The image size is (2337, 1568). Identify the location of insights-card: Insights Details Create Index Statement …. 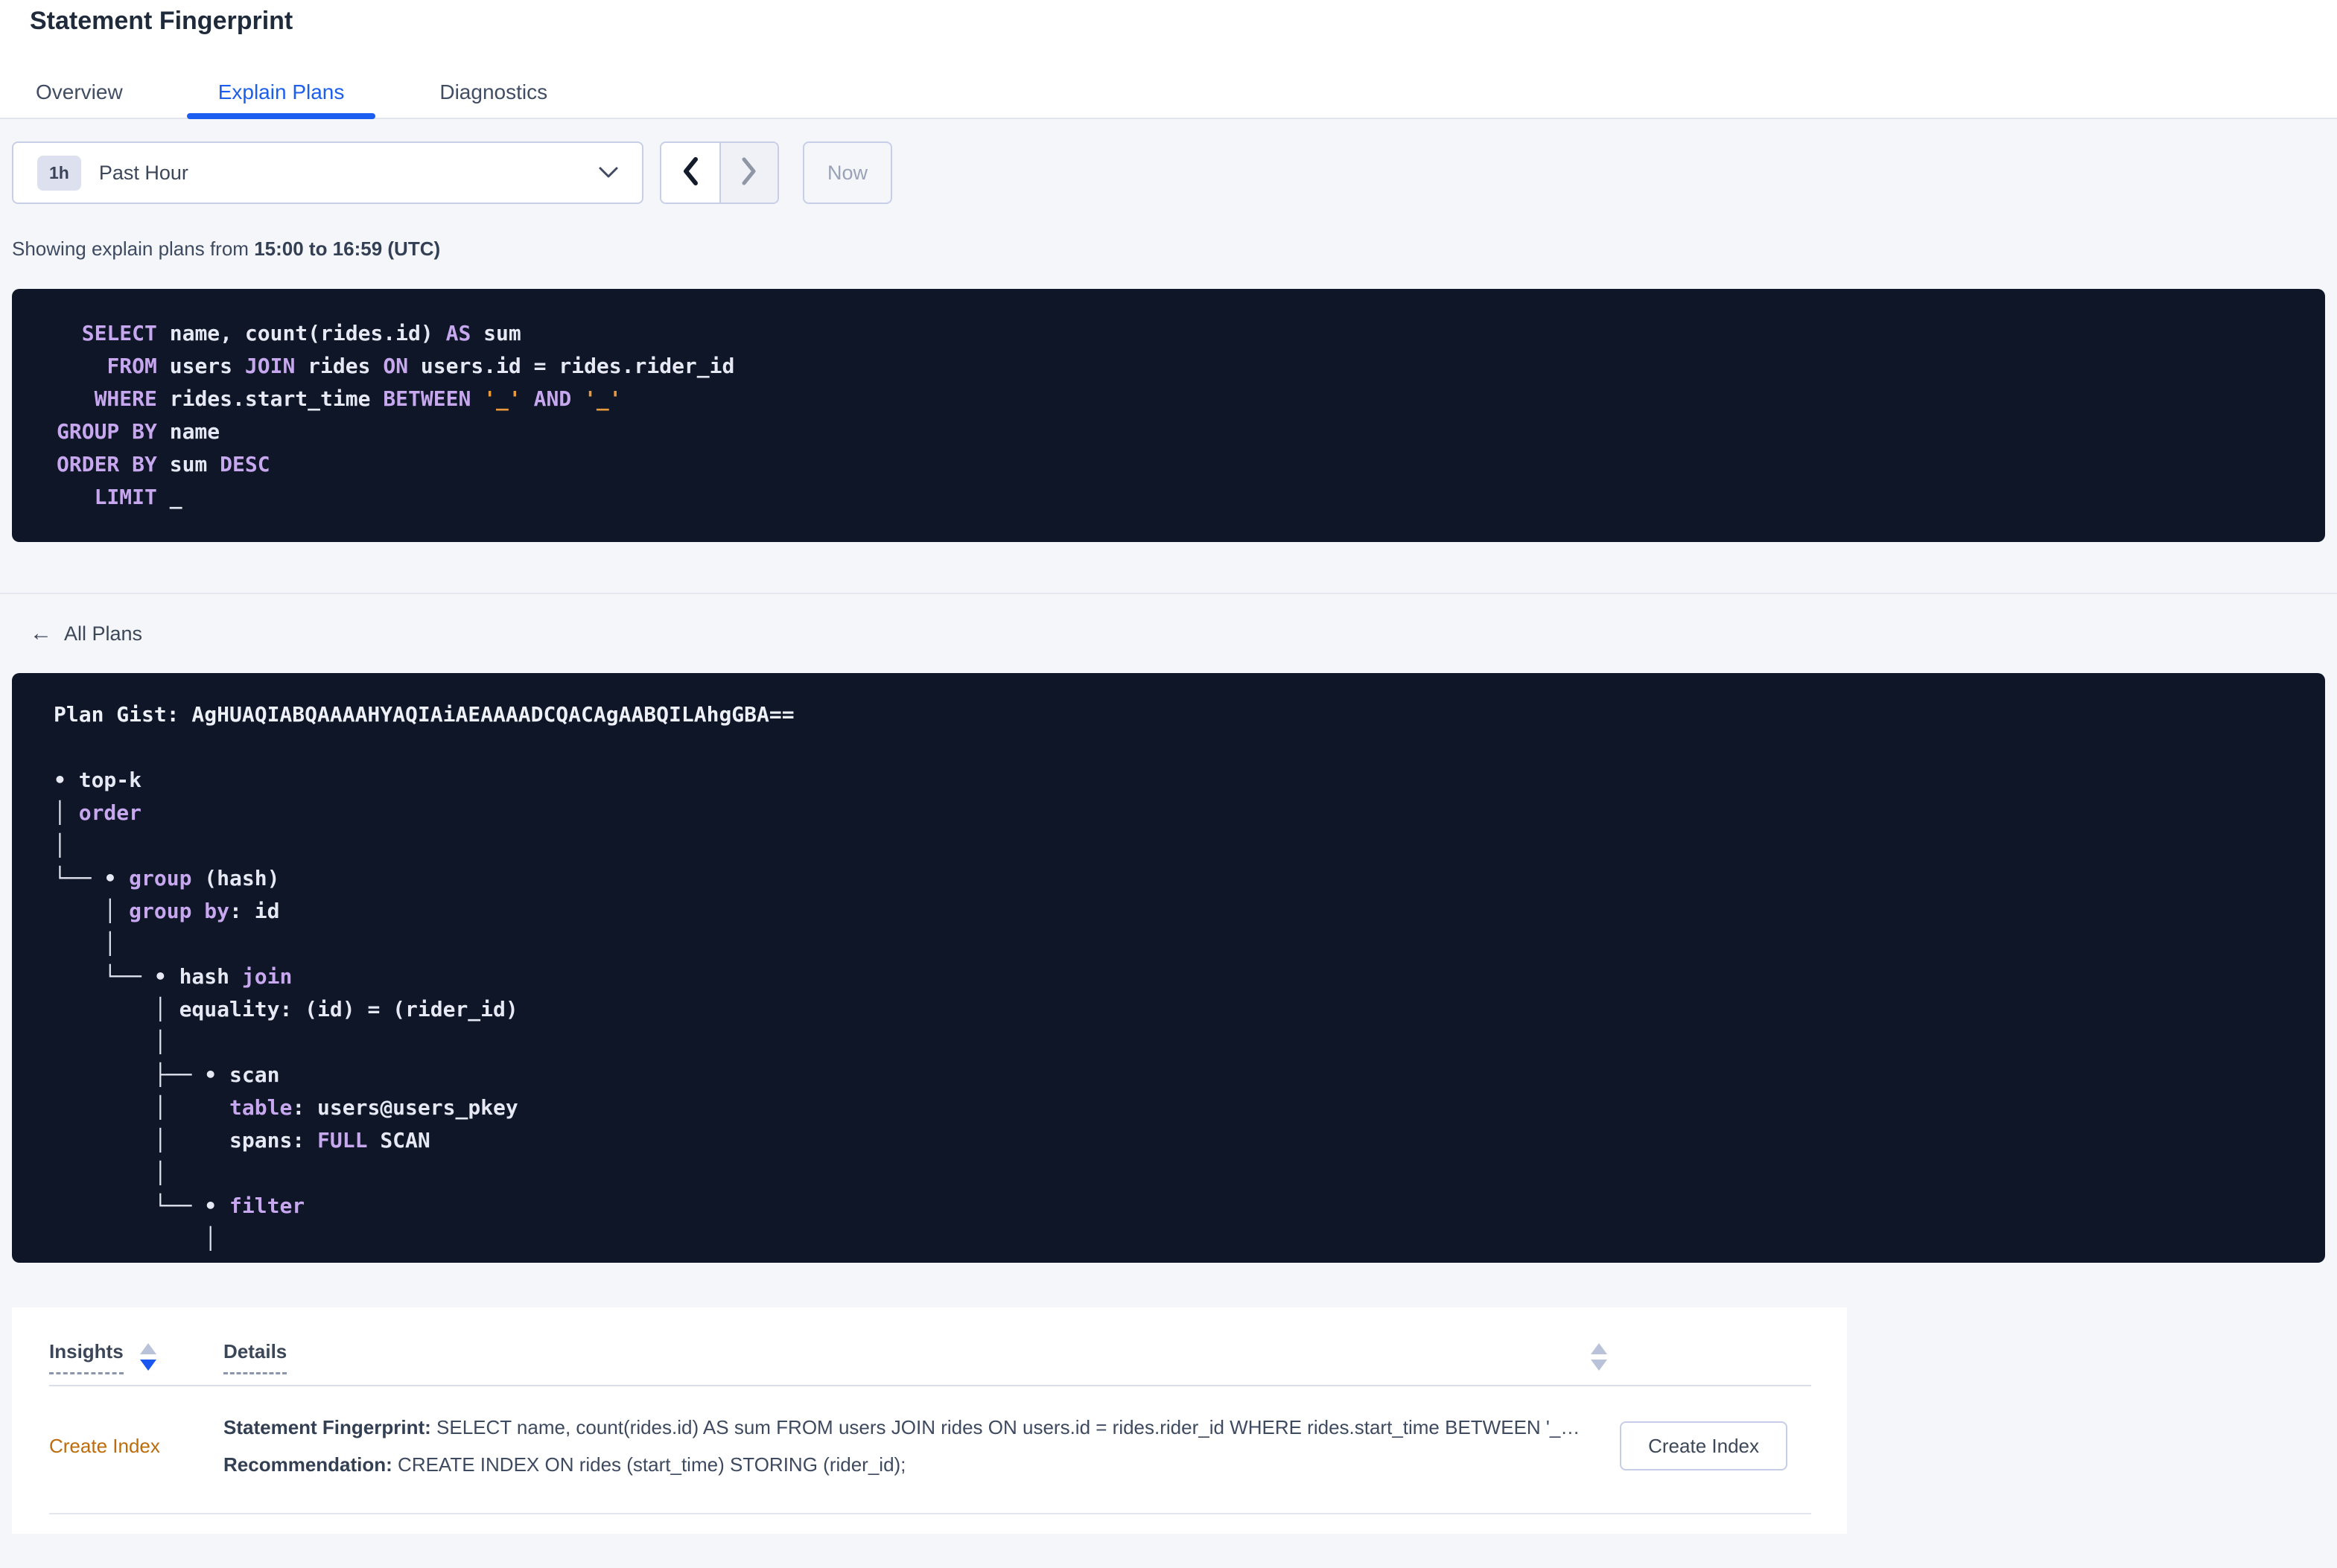
(930, 1420).